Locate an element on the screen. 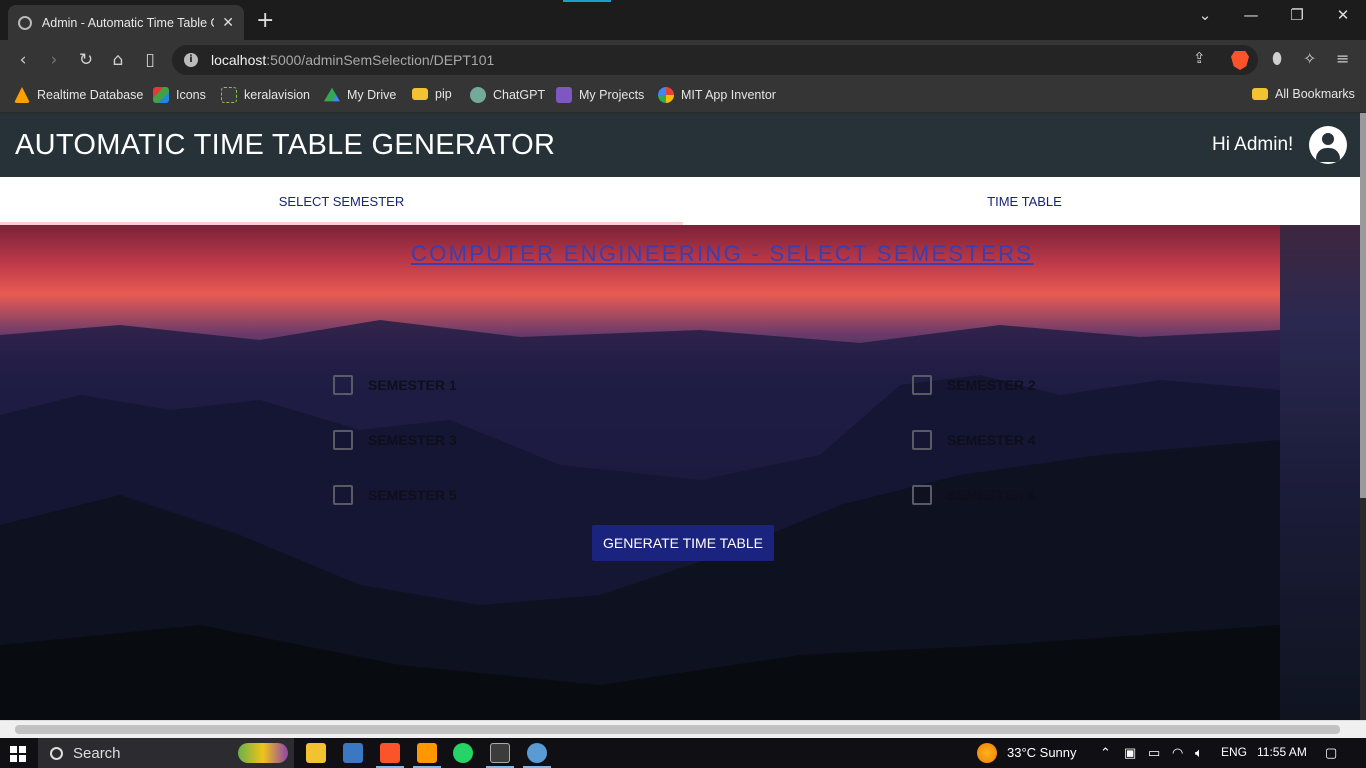 The image size is (1366, 768). bookmark-keralavision: keralavision is located at coordinates (265, 95).